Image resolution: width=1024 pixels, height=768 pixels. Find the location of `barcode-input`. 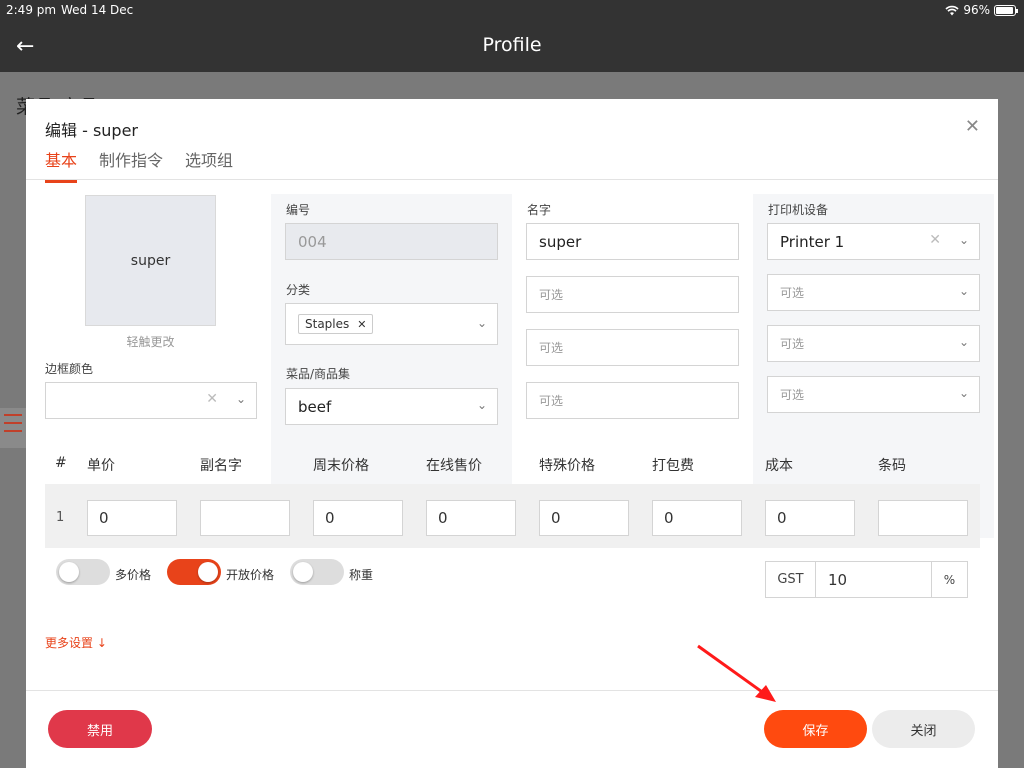

barcode-input is located at coordinates (923, 518).